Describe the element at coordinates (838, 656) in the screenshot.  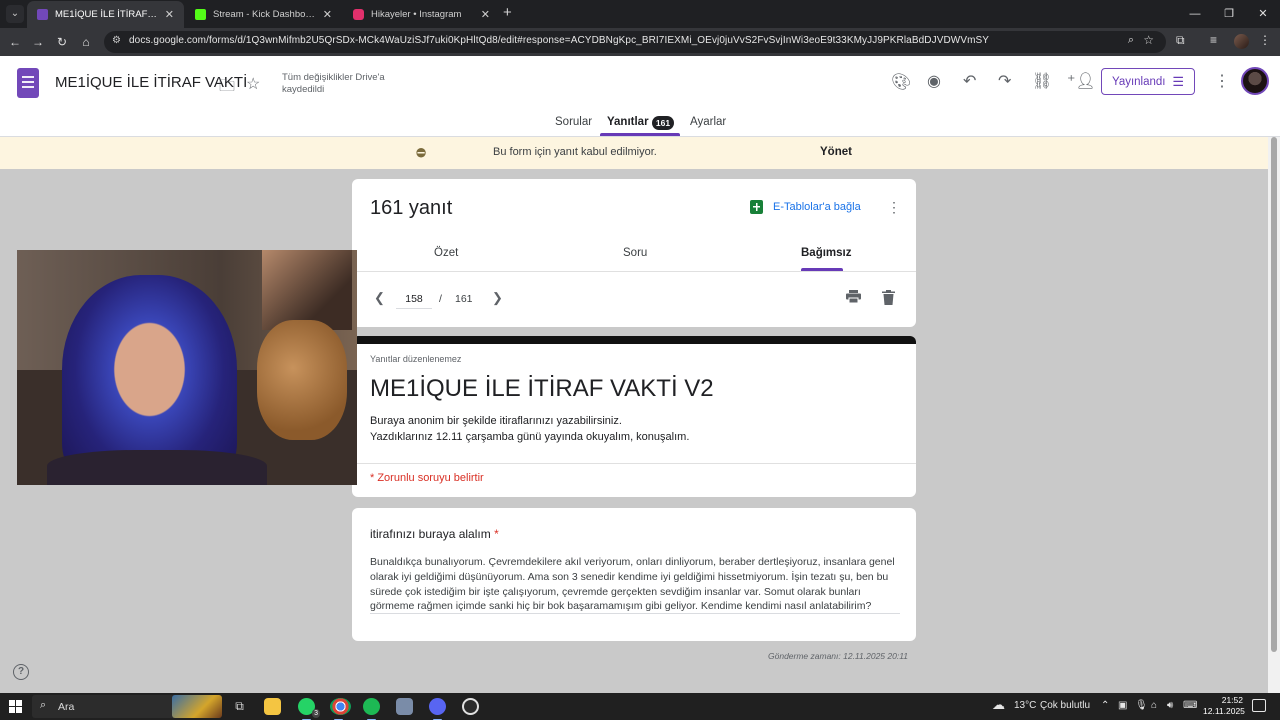
I see `submission-timestamp: Gönderme zamanı: 12.11.2025 20:11` at that location.